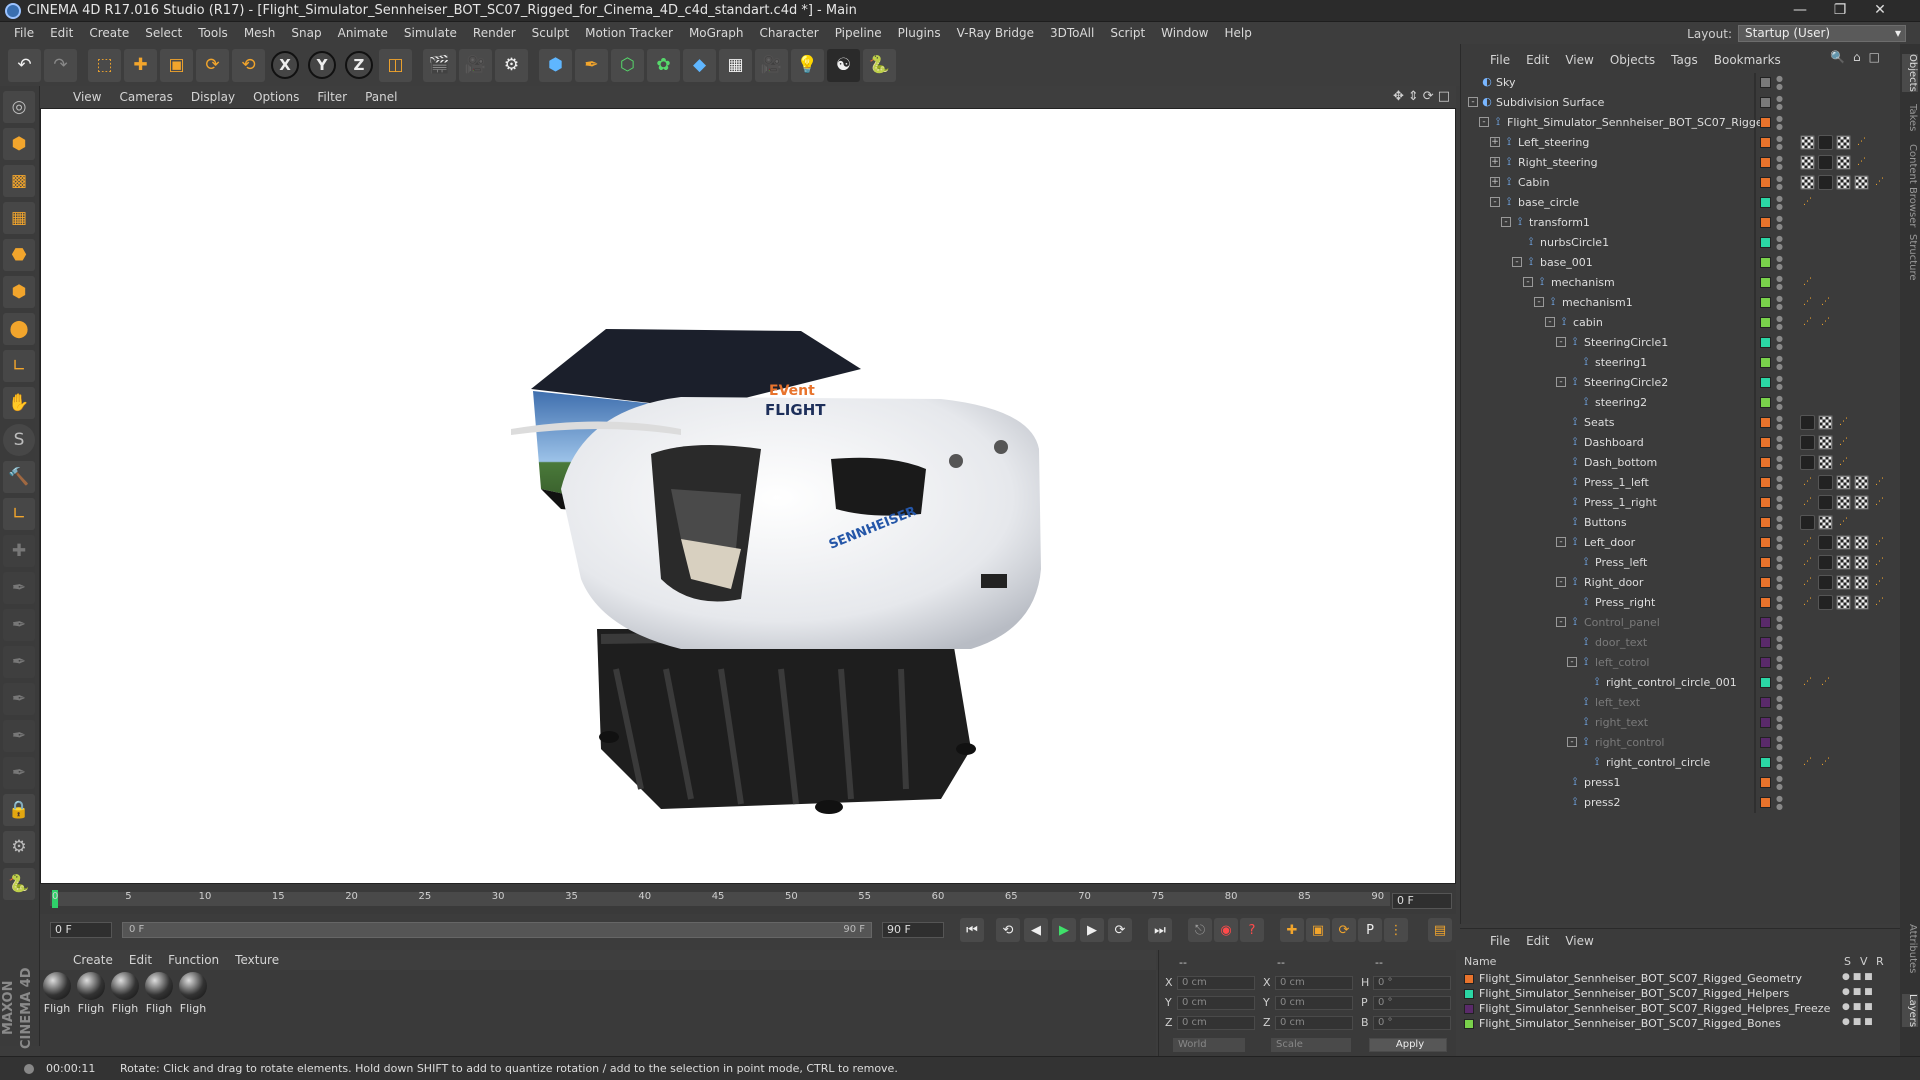  Describe the element at coordinates (19, 699) in the screenshot. I see `stamp-icon: ✒` at that location.